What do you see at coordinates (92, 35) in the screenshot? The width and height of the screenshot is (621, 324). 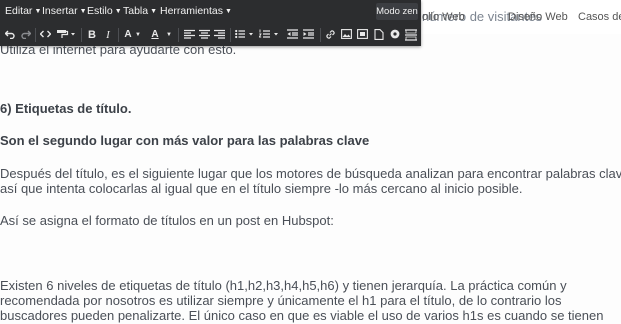 I see `bold-icon: B` at bounding box center [92, 35].